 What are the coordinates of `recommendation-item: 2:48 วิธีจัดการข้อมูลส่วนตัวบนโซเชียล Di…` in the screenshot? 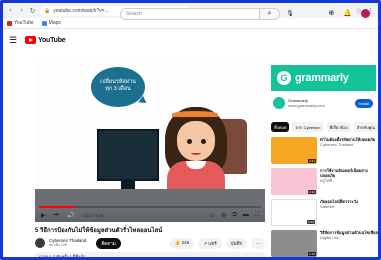 It's located at (324, 243).